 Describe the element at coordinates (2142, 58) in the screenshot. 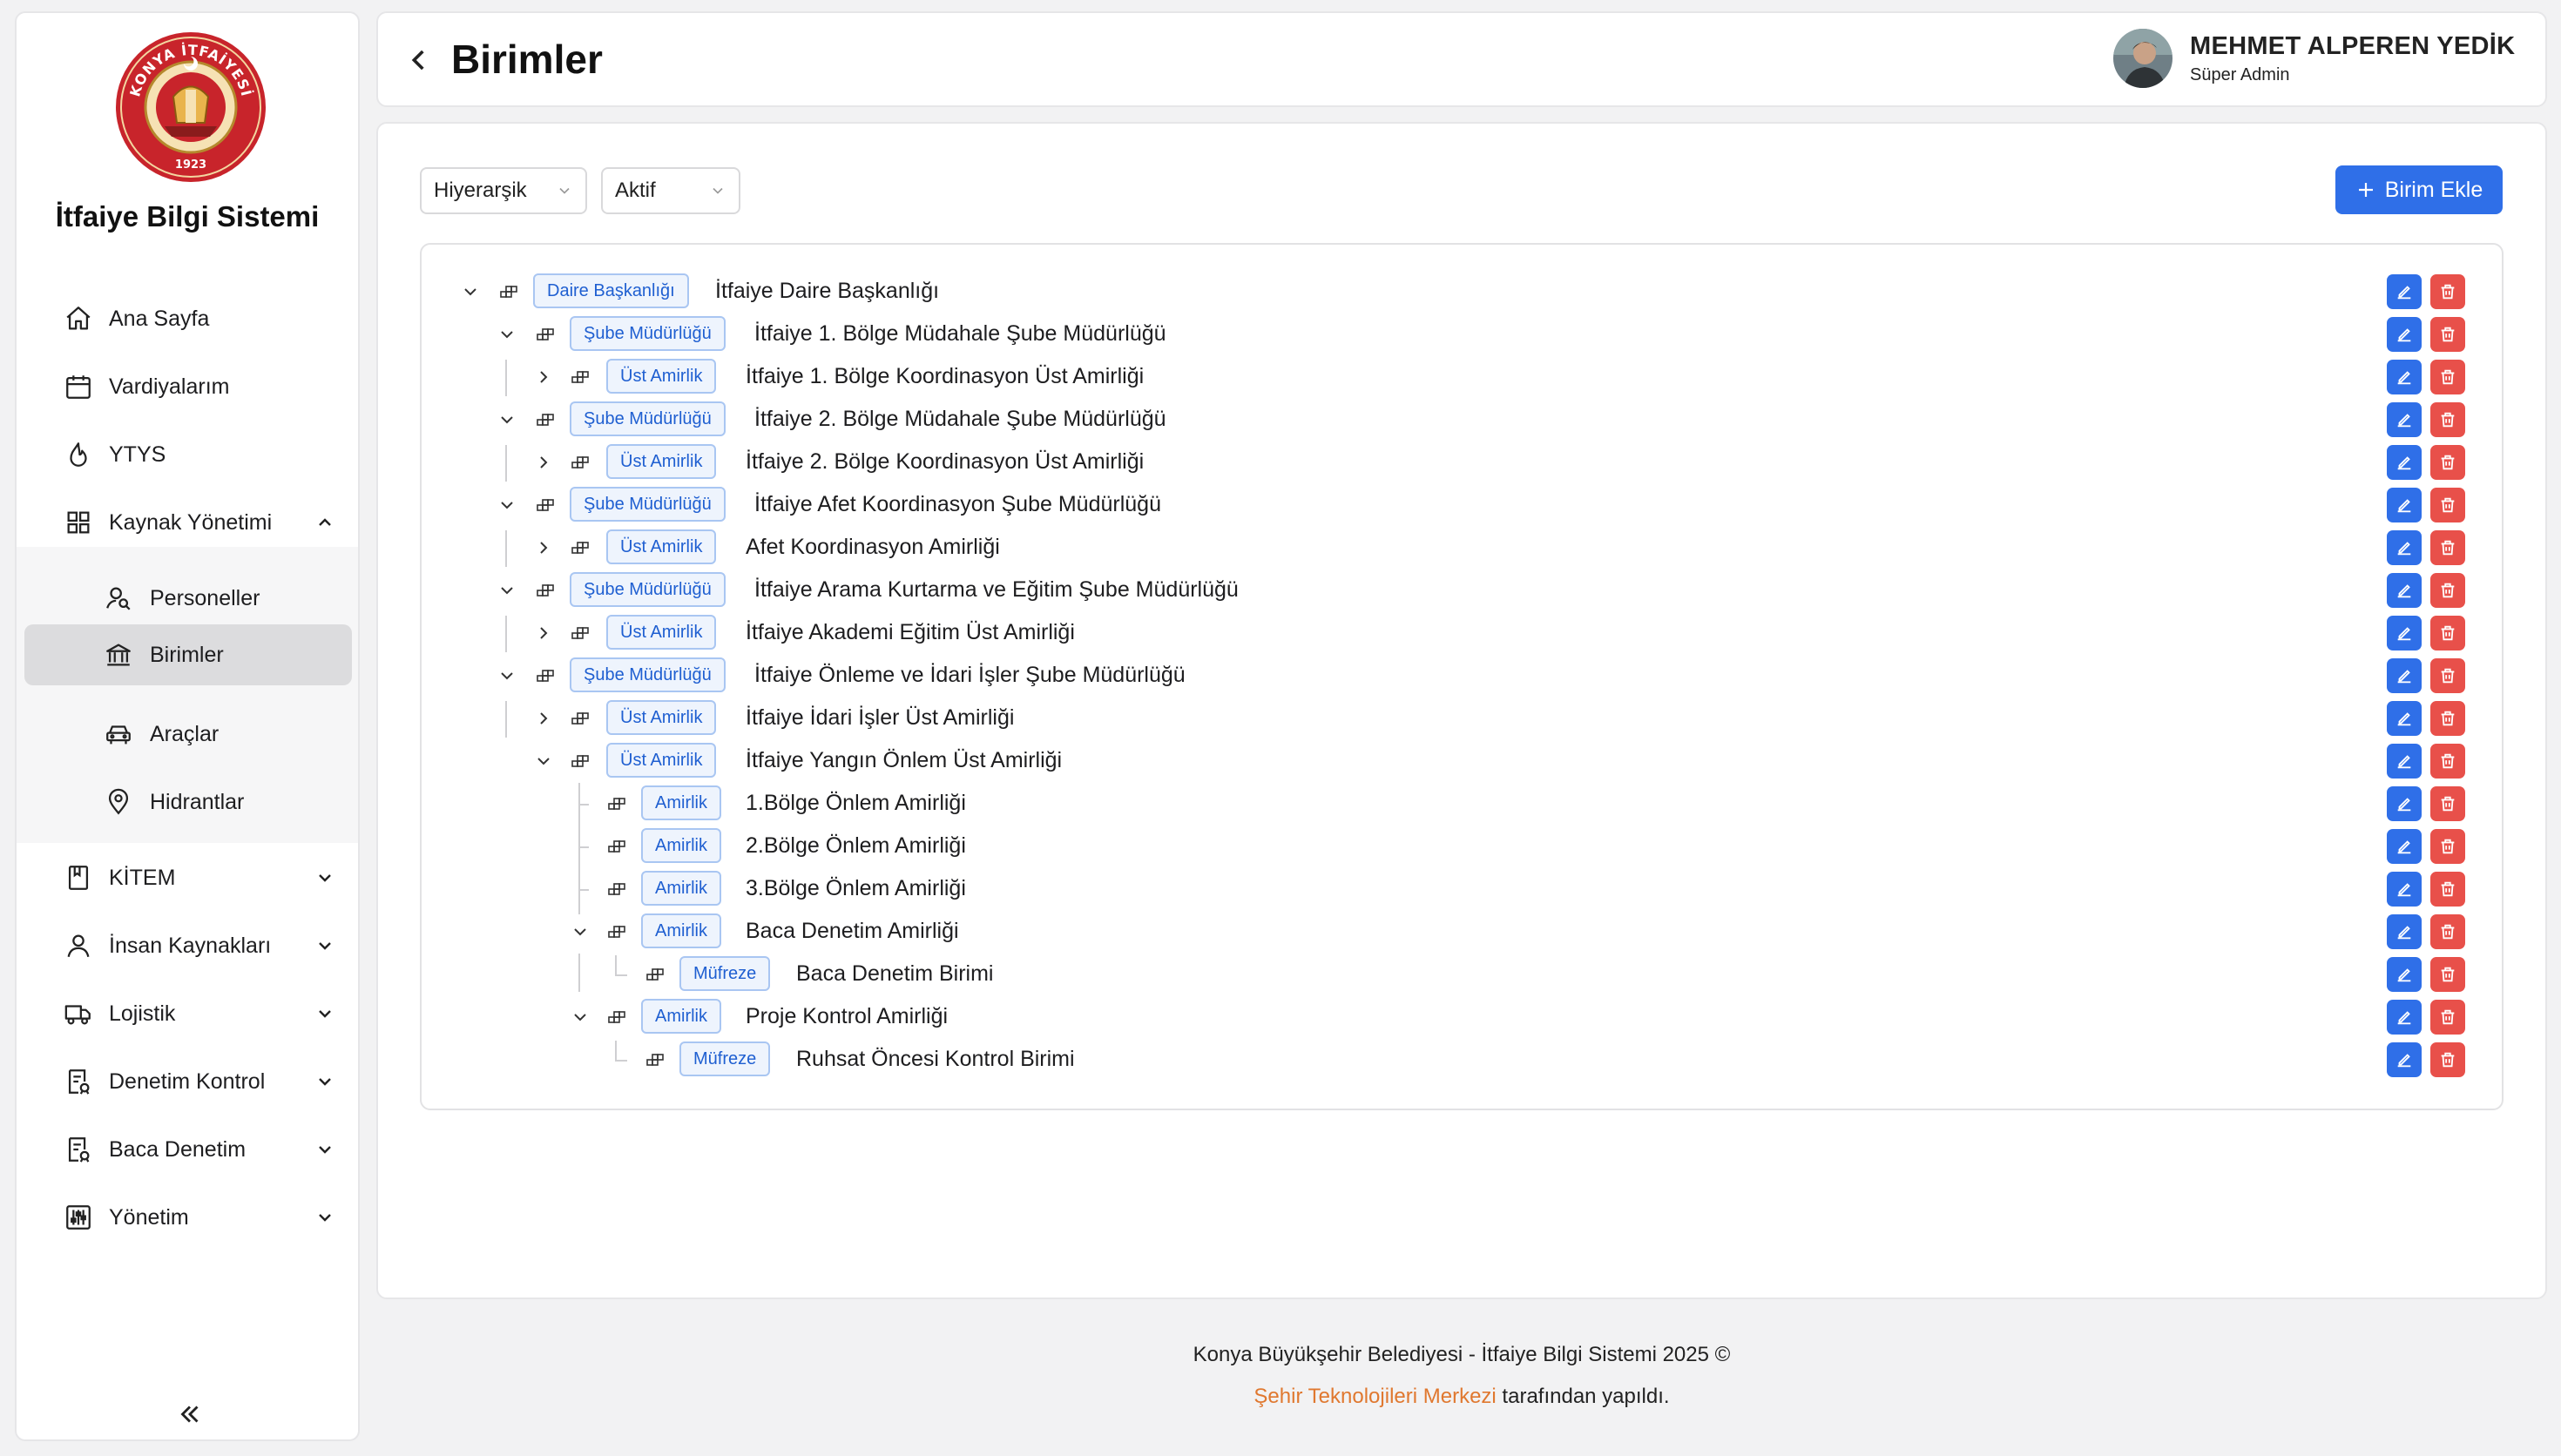

I see `avatar` at that location.